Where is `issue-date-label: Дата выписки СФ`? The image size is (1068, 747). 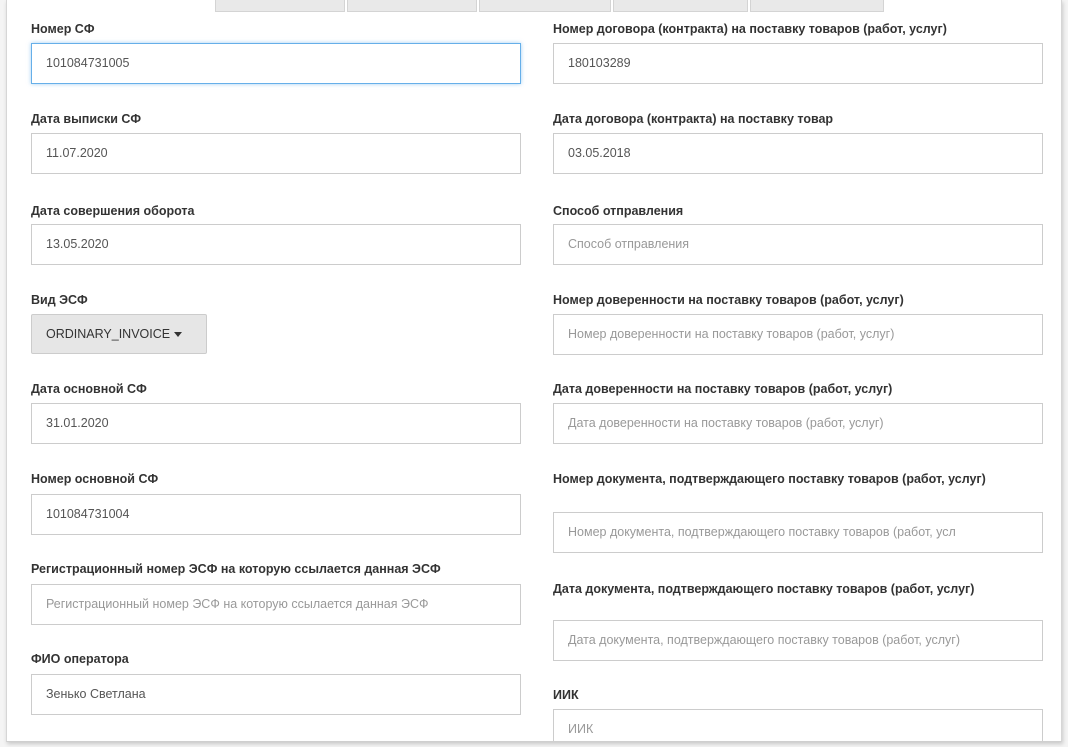
issue-date-label: Дата выписки СФ is located at coordinates (86, 119).